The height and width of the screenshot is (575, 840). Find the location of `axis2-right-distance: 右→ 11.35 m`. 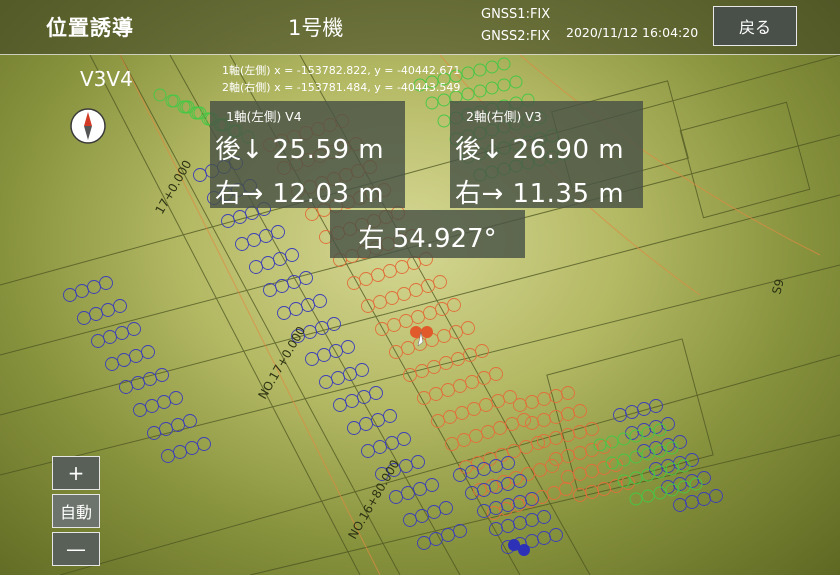

axis2-right-distance: 右→ 11.35 m is located at coordinates (540, 194).